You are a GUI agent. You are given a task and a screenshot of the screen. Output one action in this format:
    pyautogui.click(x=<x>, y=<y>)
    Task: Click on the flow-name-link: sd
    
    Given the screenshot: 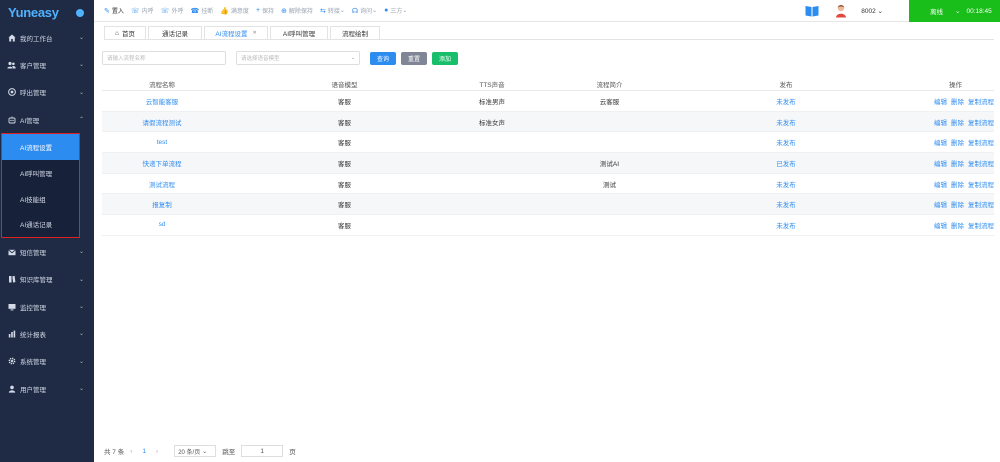 What is the action you would take?
    pyautogui.click(x=162, y=224)
    